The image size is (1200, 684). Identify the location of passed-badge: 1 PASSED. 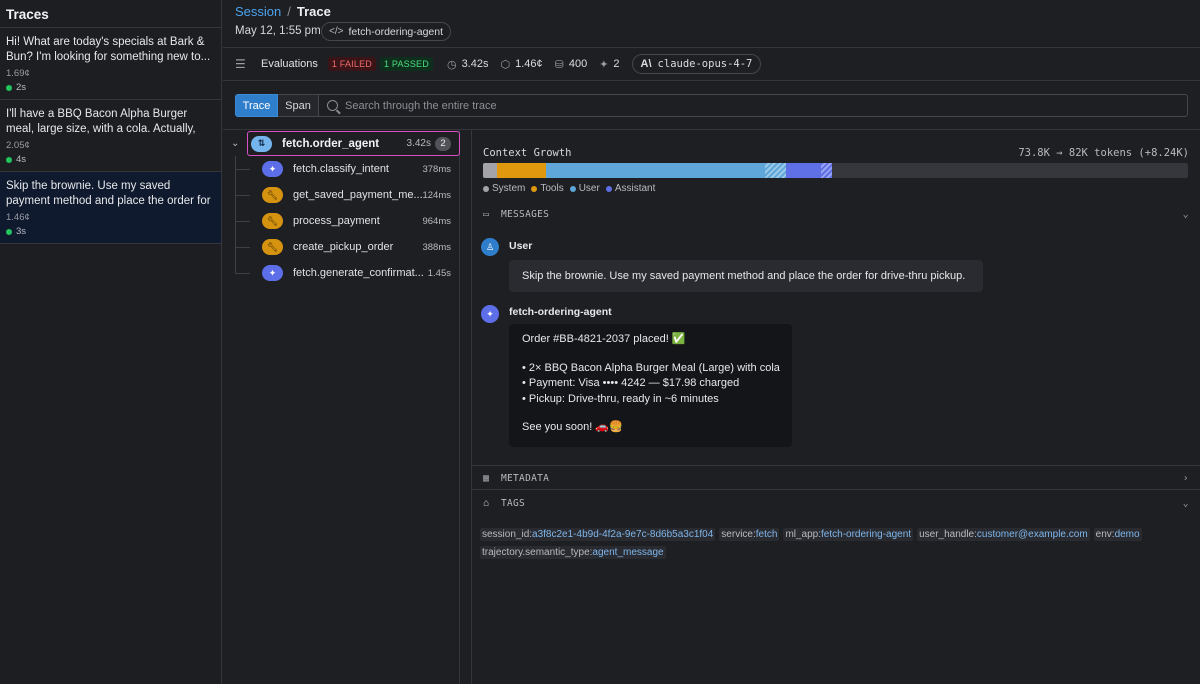
(406, 64).